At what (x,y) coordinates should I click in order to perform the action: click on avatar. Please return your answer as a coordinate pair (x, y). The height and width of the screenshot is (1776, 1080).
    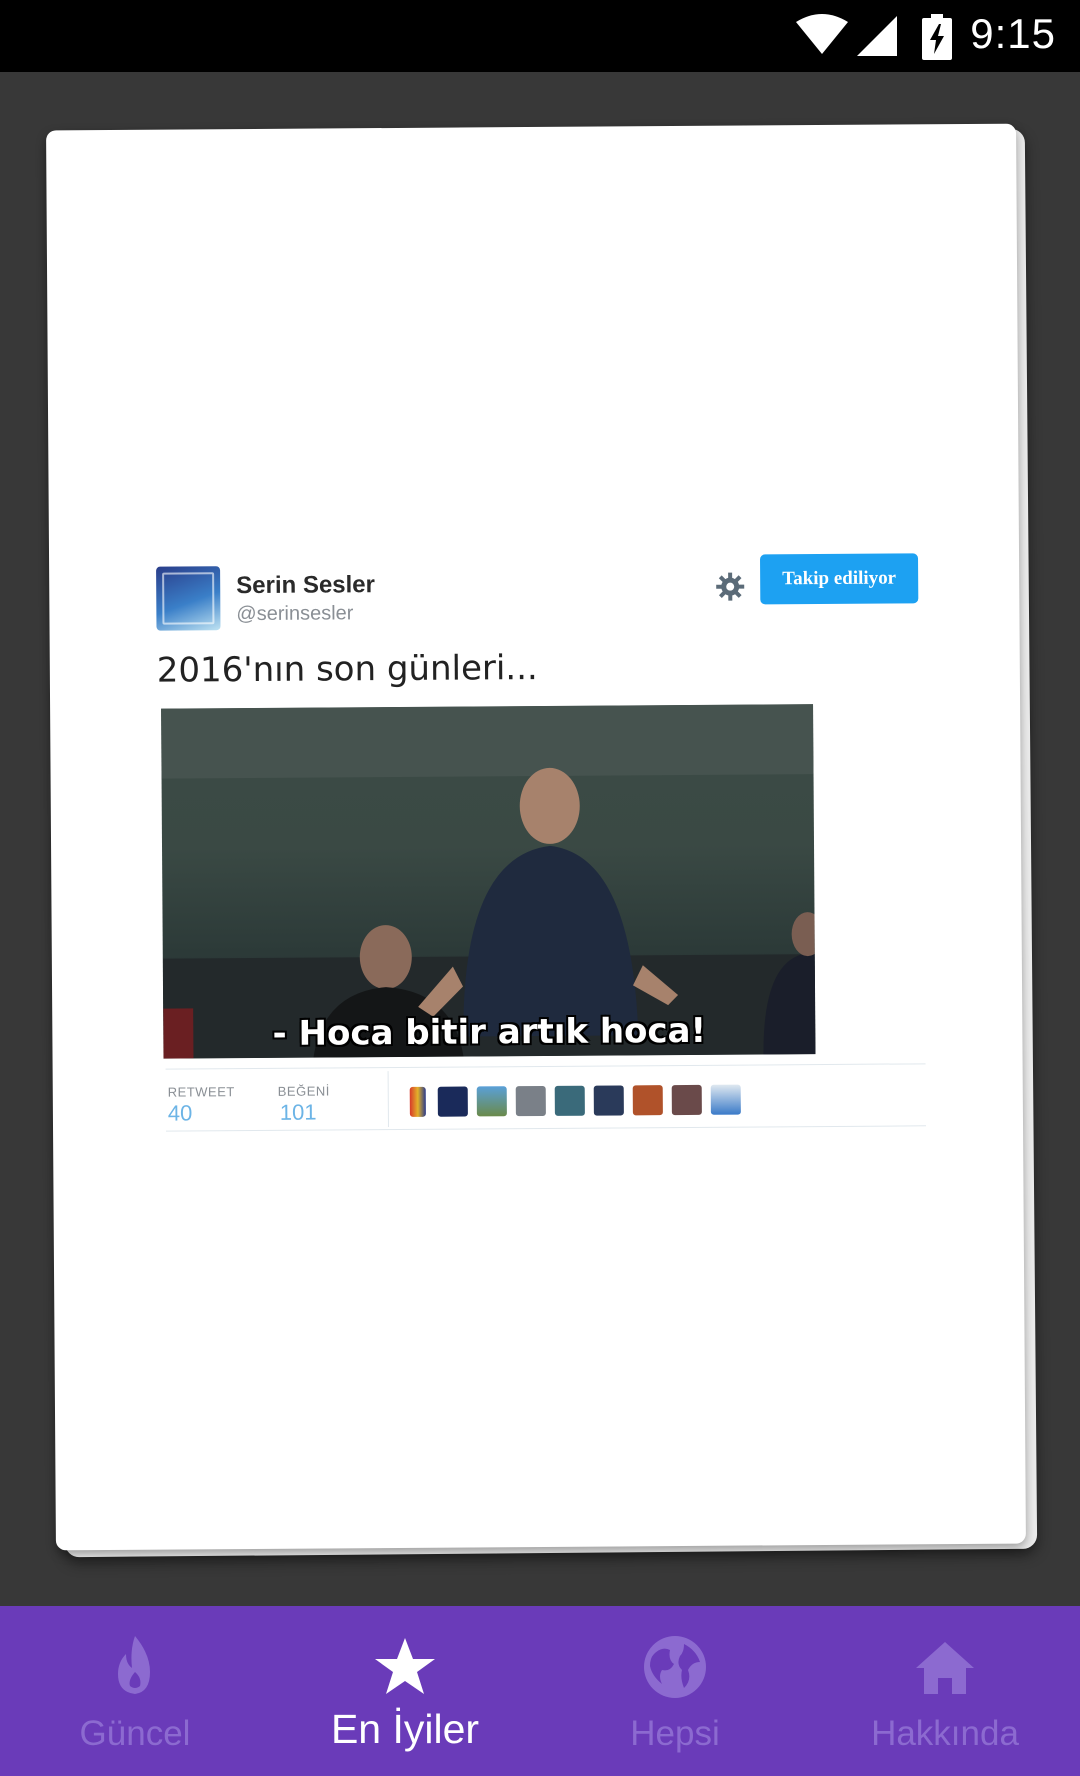
    Looking at the image, I should click on (188, 598).